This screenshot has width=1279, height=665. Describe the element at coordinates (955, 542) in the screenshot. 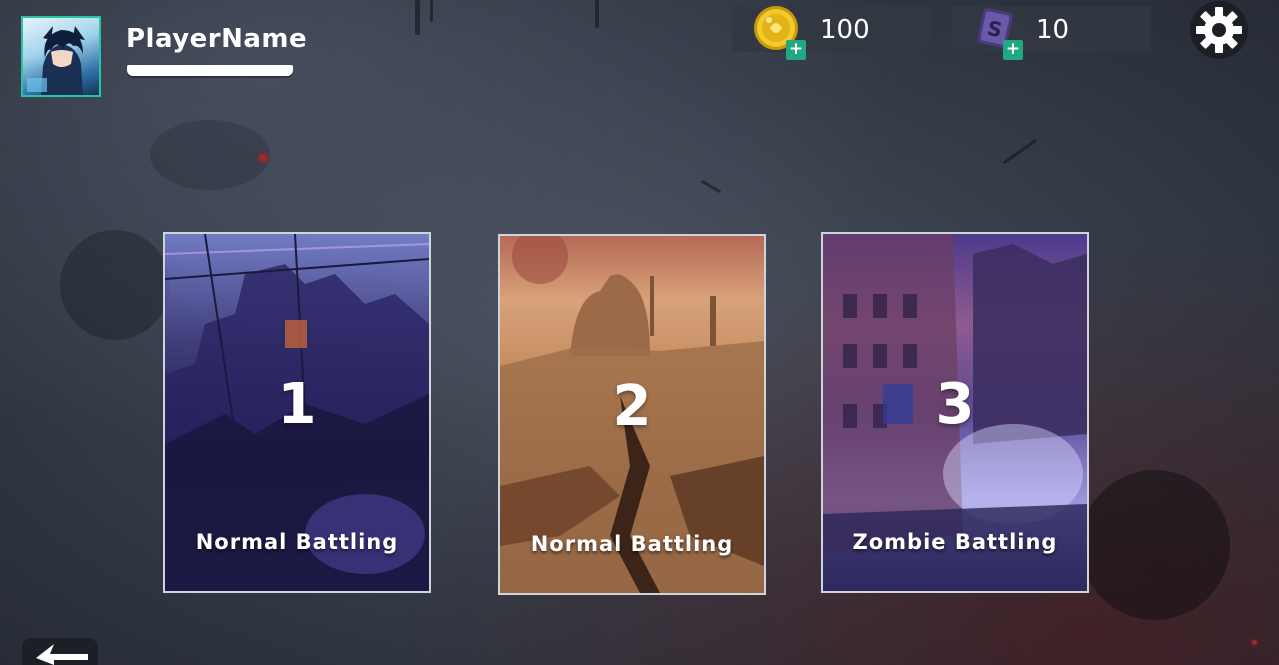

I see `mode-label: Zombie Battling` at that location.